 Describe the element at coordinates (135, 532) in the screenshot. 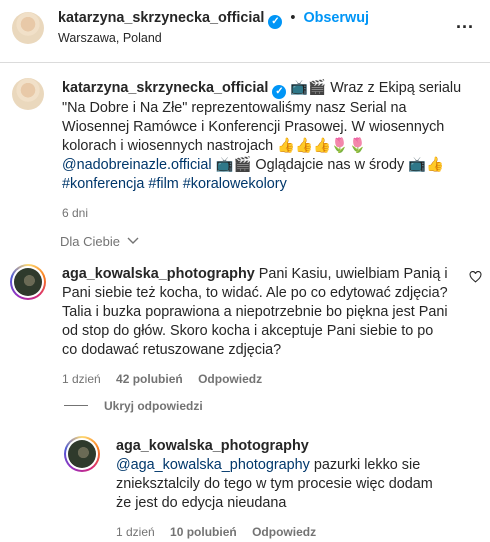

I see `reply-timestamp: 1 dzień` at that location.